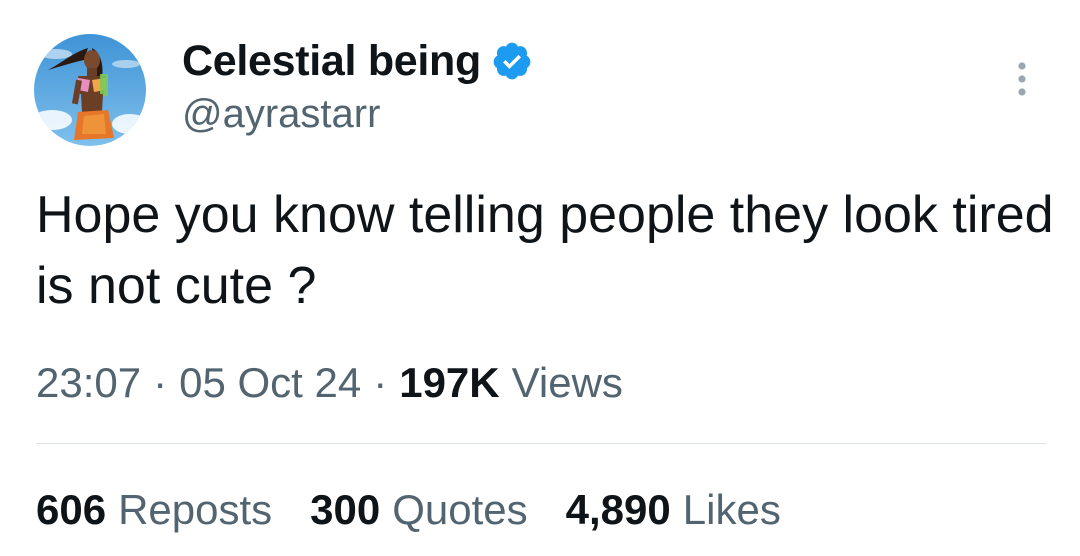 This screenshot has width=1080, height=556. What do you see at coordinates (673, 510) in the screenshot?
I see `likes-stat: 4,890 Likes` at bounding box center [673, 510].